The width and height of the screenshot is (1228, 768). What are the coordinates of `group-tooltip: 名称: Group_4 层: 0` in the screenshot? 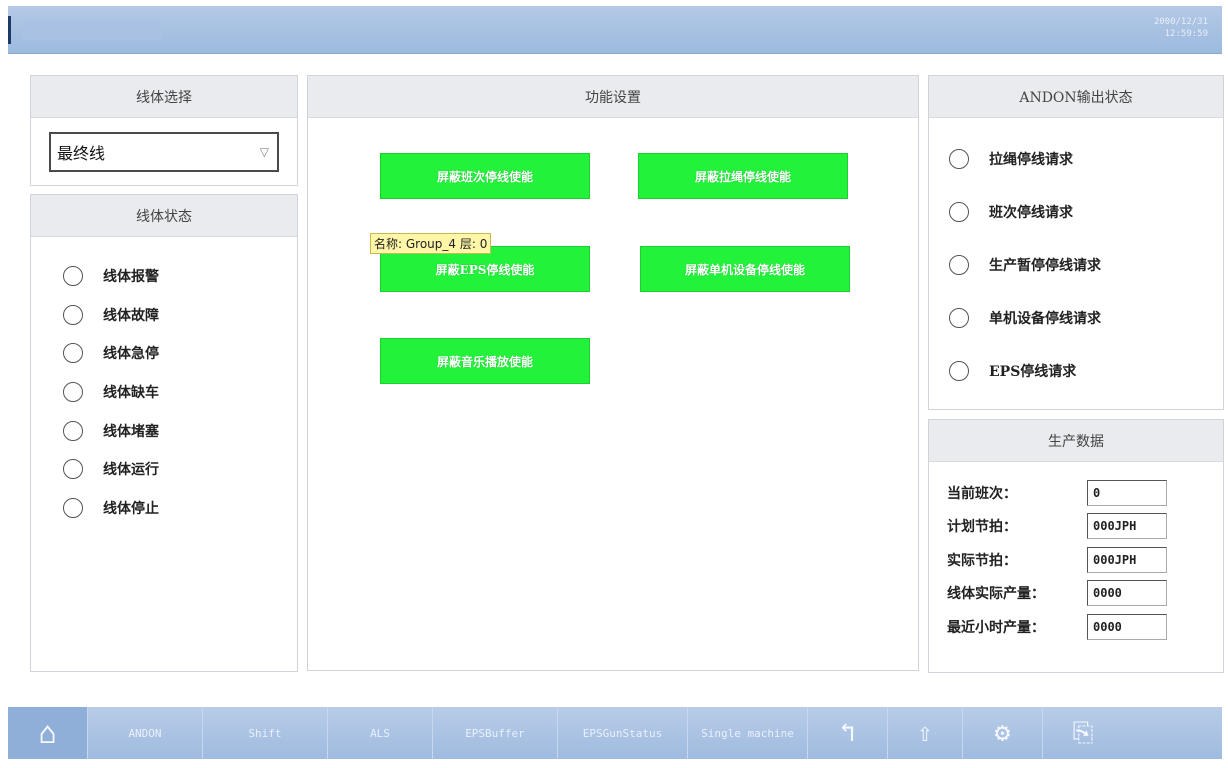 It's located at (431, 243).